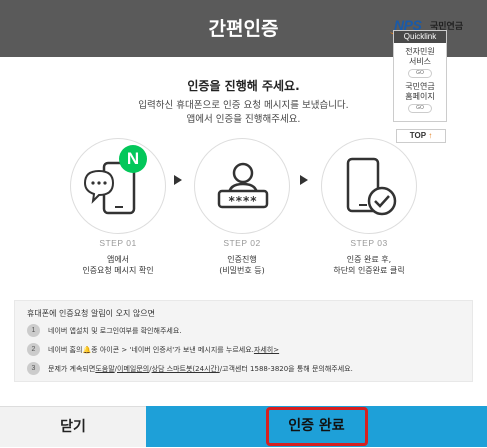 This screenshot has width=487, height=448. I want to click on step-desc-line: 인증 완료 후,, so click(369, 259).